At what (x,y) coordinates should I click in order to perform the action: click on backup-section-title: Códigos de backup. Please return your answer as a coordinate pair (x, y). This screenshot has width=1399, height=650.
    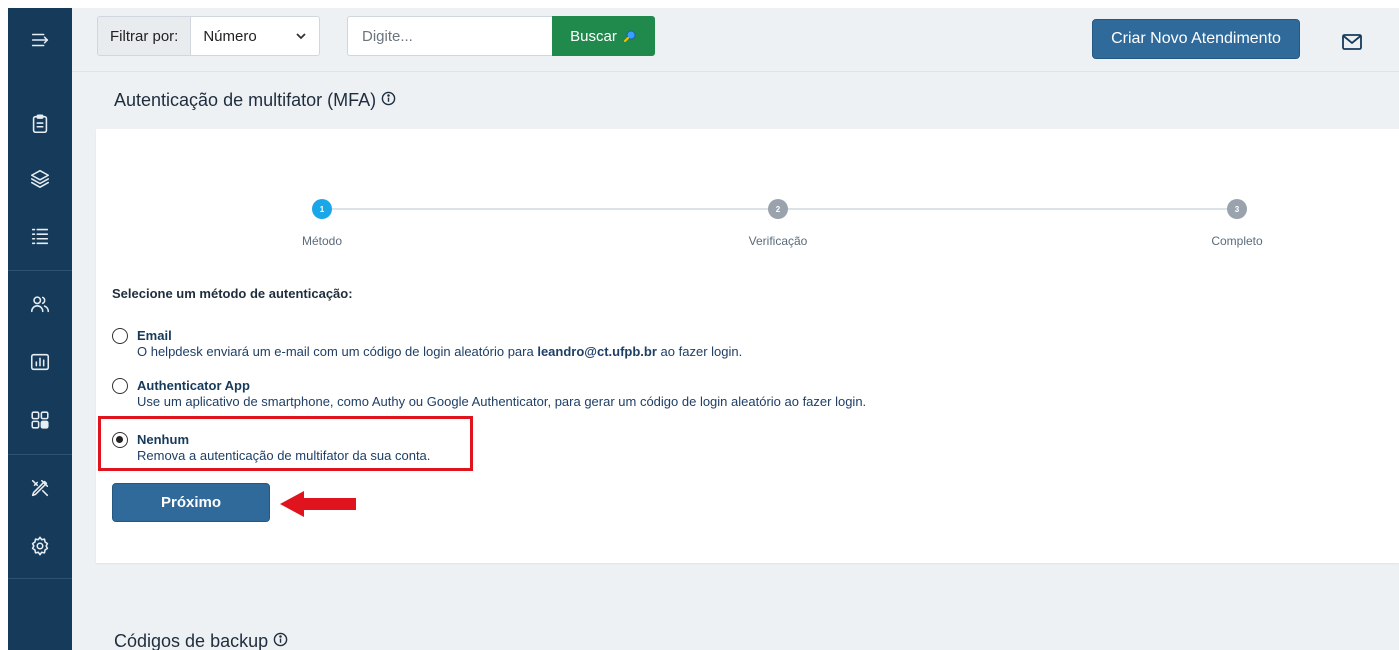
    Looking at the image, I should click on (201, 640).